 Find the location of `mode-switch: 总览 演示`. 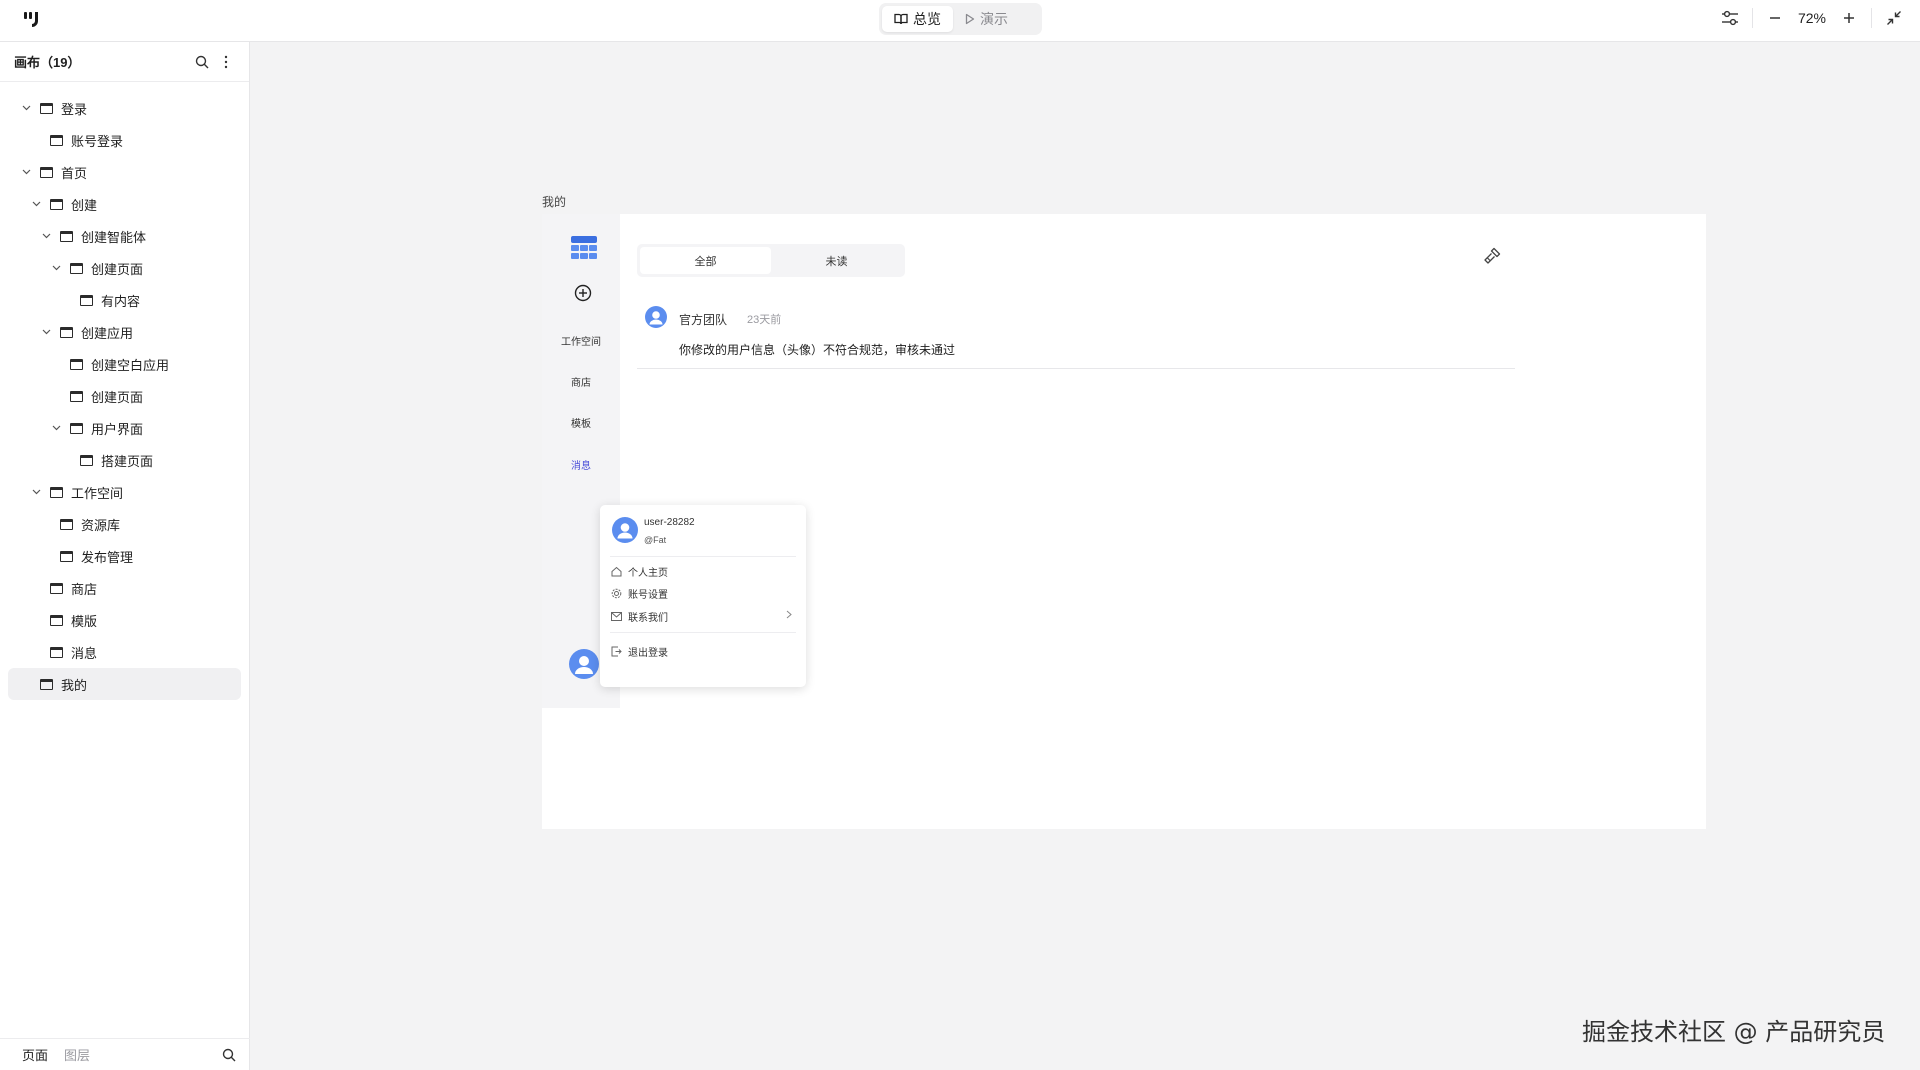

mode-switch: 总览 演示 is located at coordinates (960, 19).